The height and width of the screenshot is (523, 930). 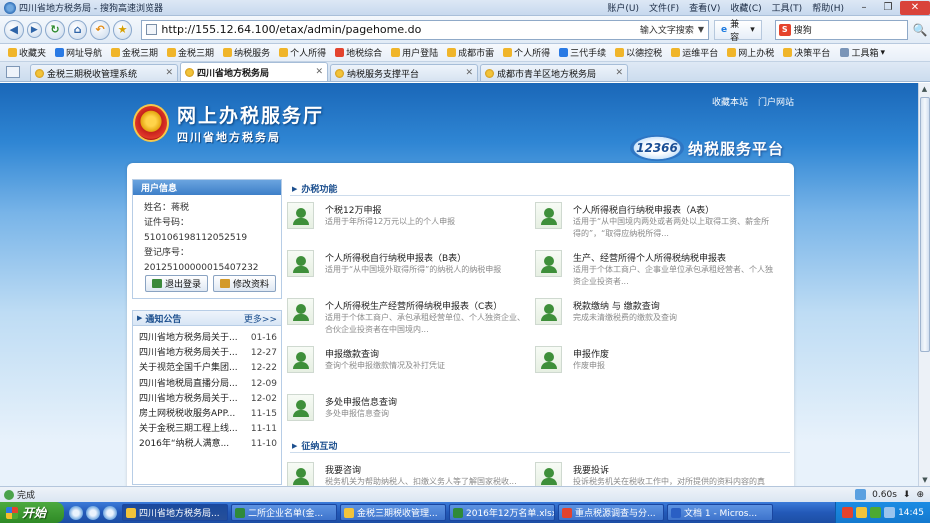 What do you see at coordinates (415, 52) in the screenshot?
I see `fav-item: 用户登陆` at bounding box center [415, 52].